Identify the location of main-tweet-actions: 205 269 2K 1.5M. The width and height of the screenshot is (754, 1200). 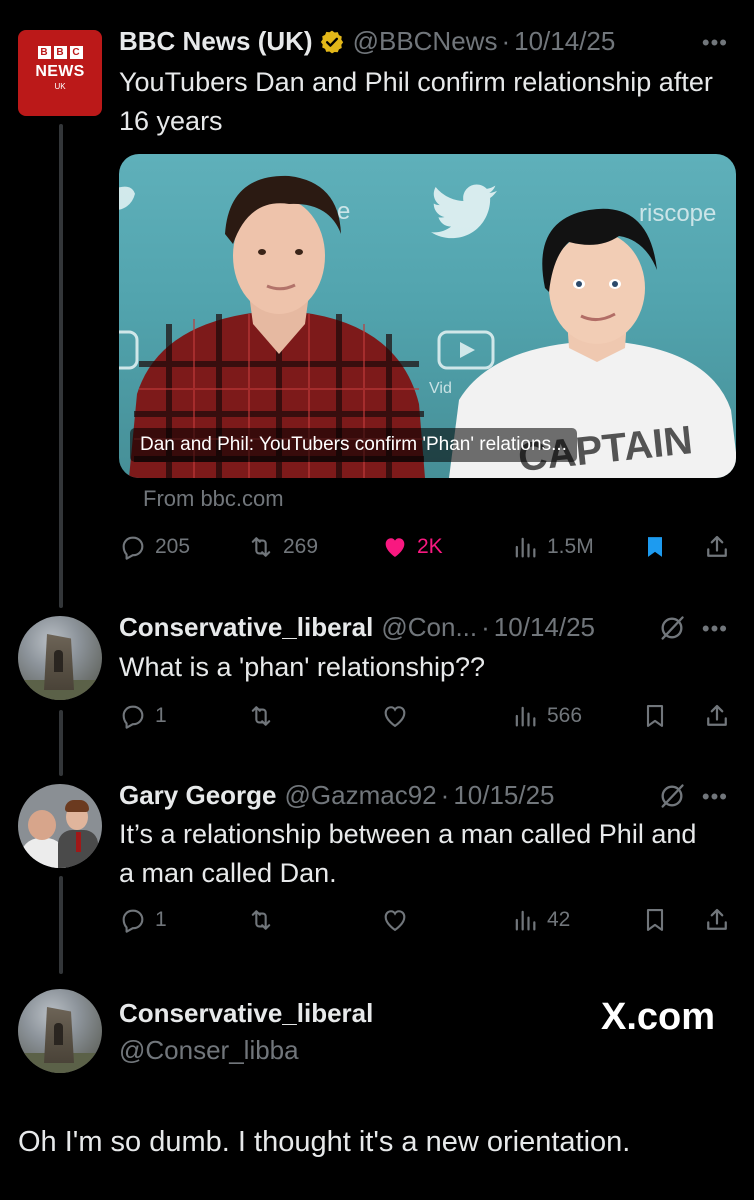
(429, 549).